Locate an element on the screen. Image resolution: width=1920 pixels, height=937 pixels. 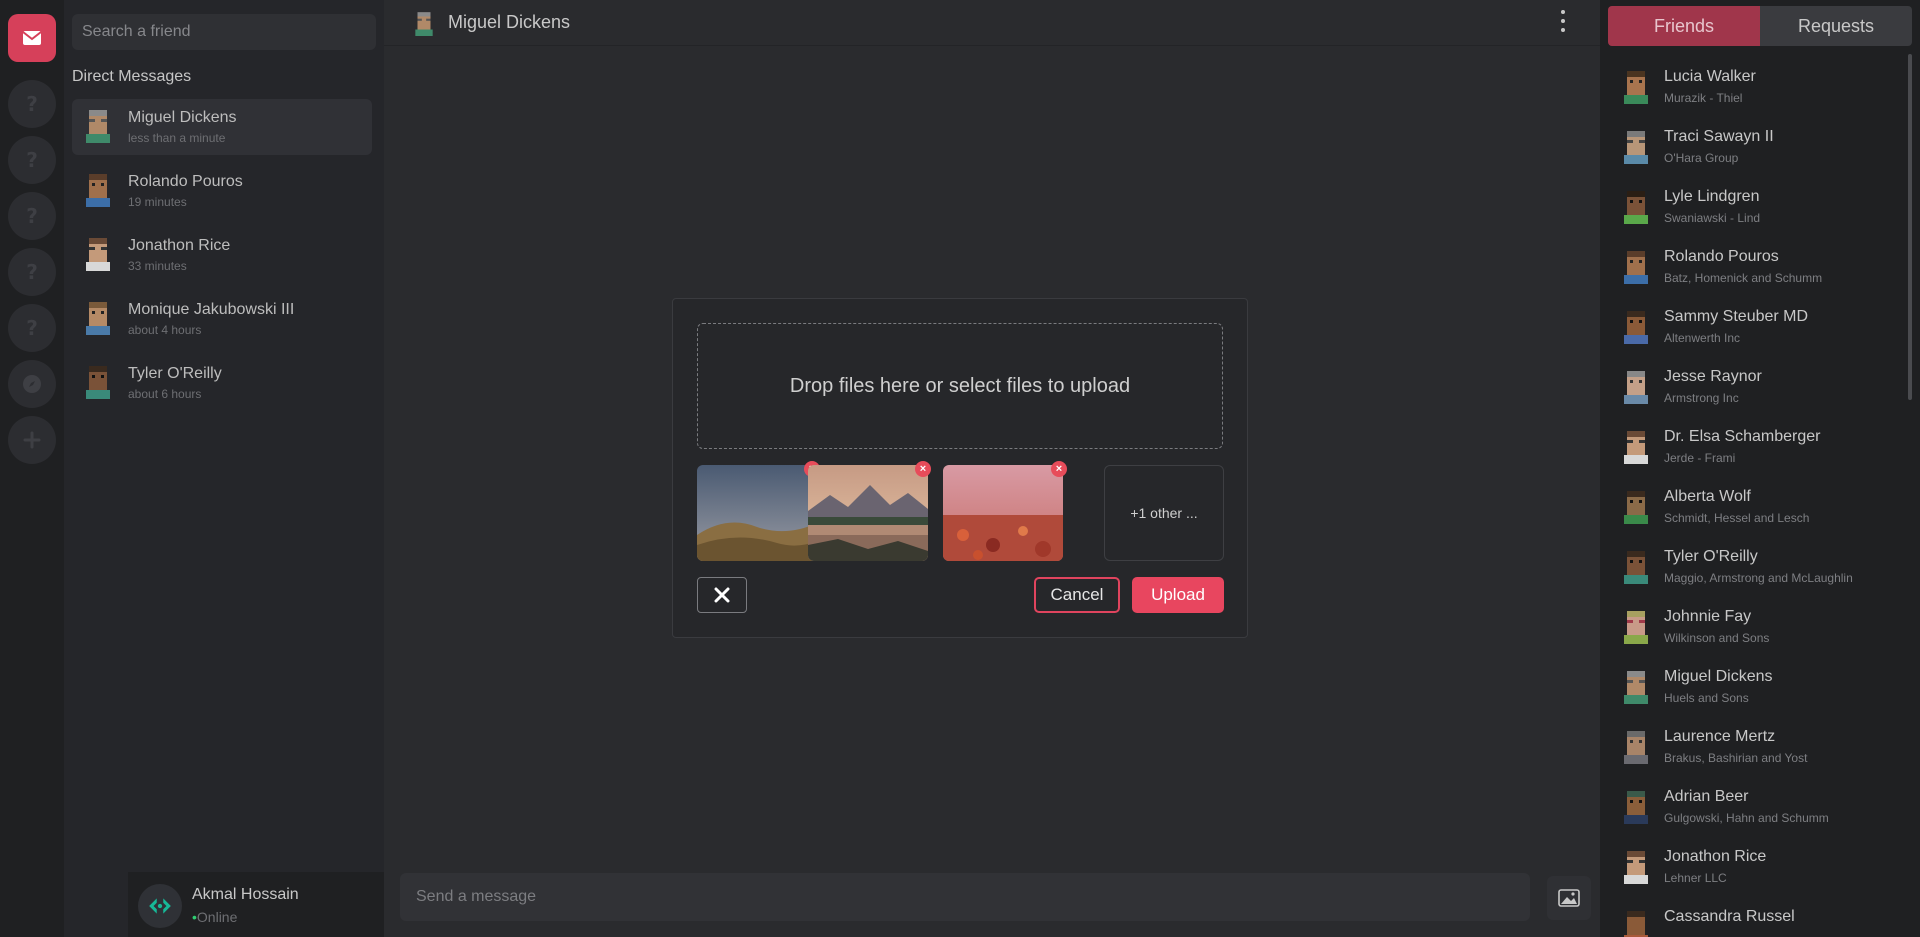
server-button-1: ? is located at coordinates (32, 104).